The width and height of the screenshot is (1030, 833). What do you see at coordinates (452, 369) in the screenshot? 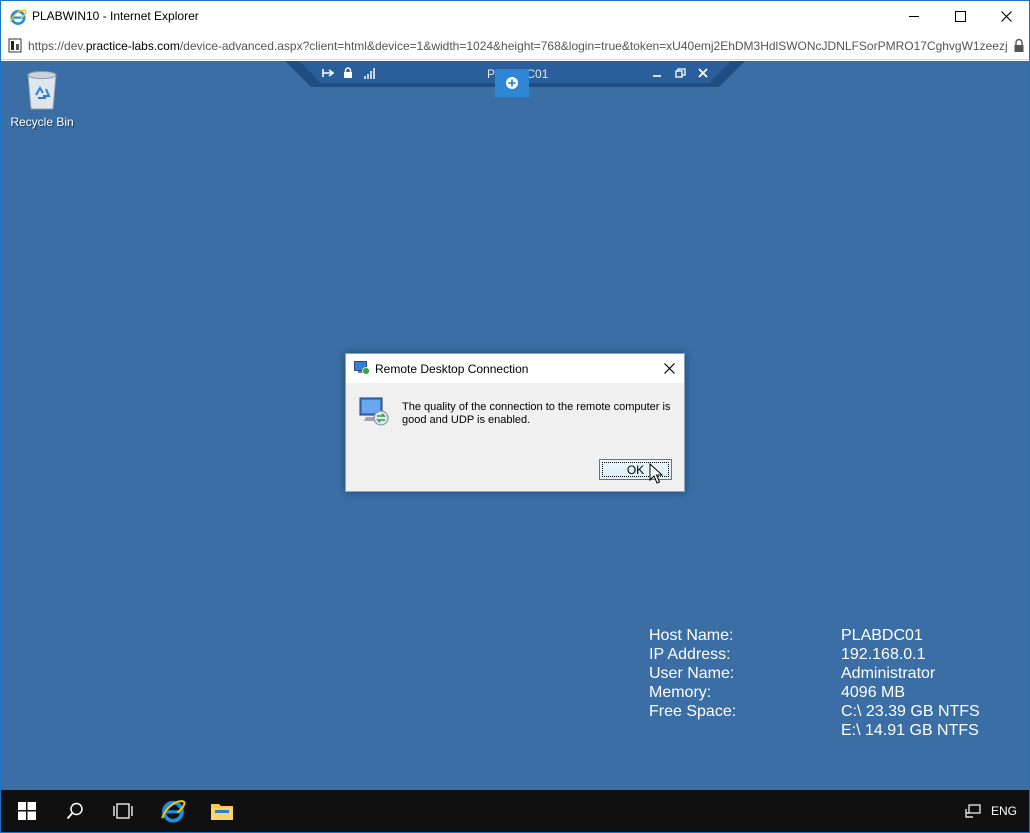
I see `dialog-title: Remote Desktop Connection` at bounding box center [452, 369].